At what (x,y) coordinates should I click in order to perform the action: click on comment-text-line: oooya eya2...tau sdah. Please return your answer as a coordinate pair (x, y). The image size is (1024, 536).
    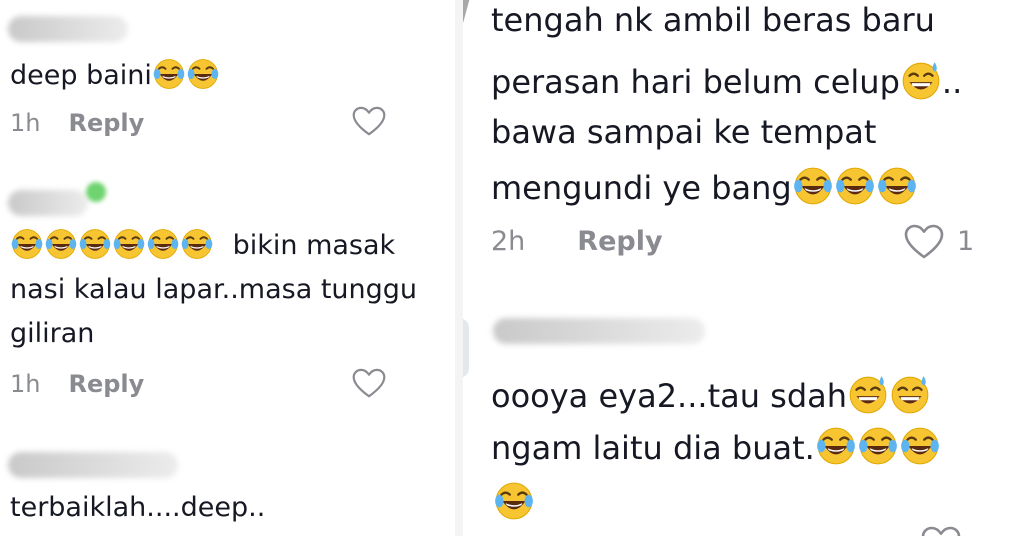
    Looking at the image, I should click on (711, 396).